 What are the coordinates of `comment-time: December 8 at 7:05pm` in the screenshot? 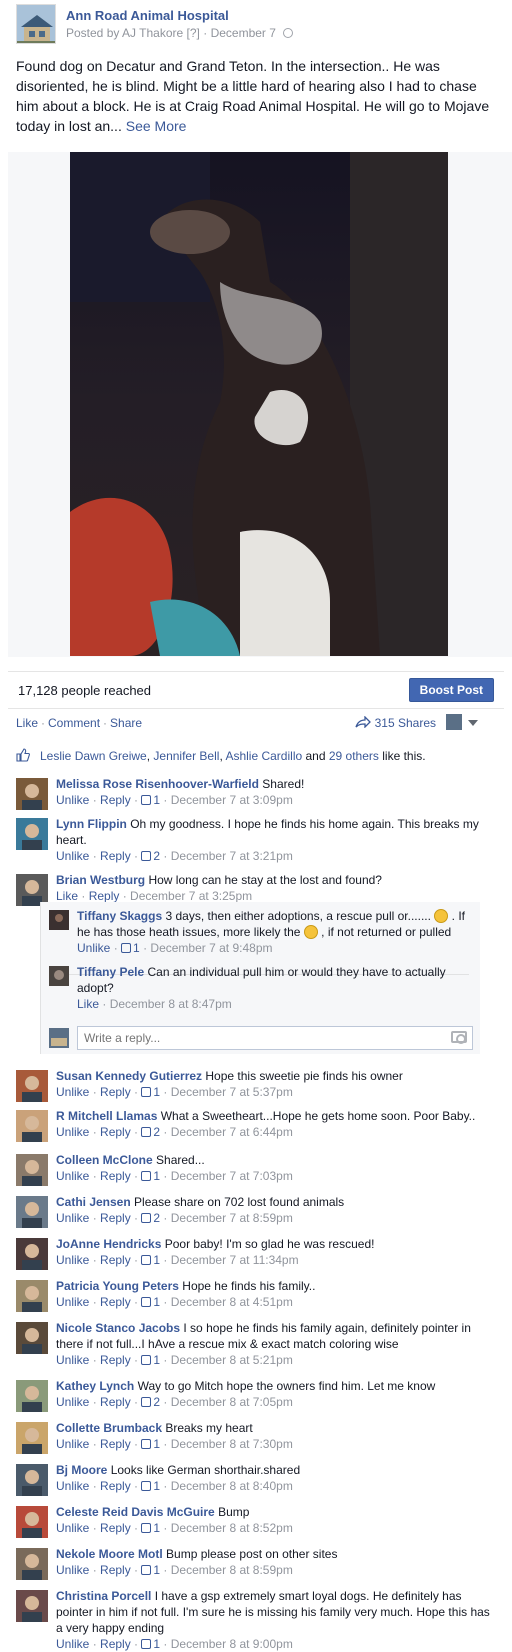 It's located at (232, 1402).